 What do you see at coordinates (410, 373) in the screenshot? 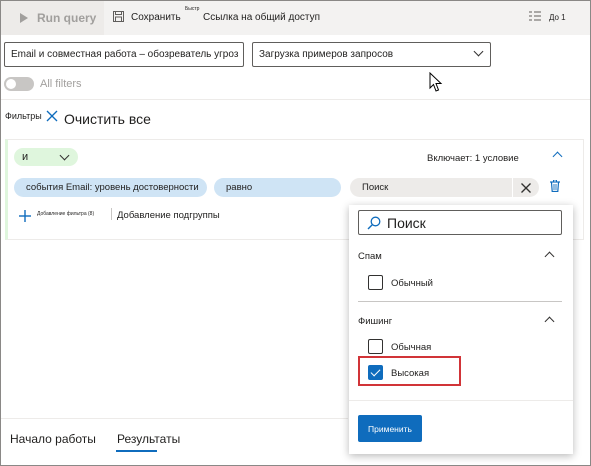
I see `option-phish-high: Высокая` at bounding box center [410, 373].